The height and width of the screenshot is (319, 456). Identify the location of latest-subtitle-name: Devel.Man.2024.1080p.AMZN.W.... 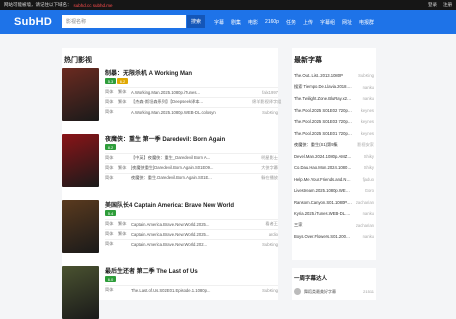
(323, 156).